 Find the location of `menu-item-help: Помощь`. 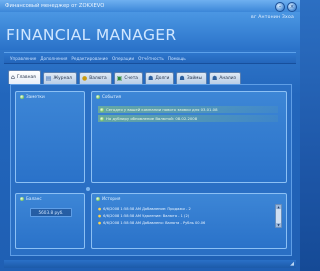

menu-item-help: Помощь is located at coordinates (177, 58).